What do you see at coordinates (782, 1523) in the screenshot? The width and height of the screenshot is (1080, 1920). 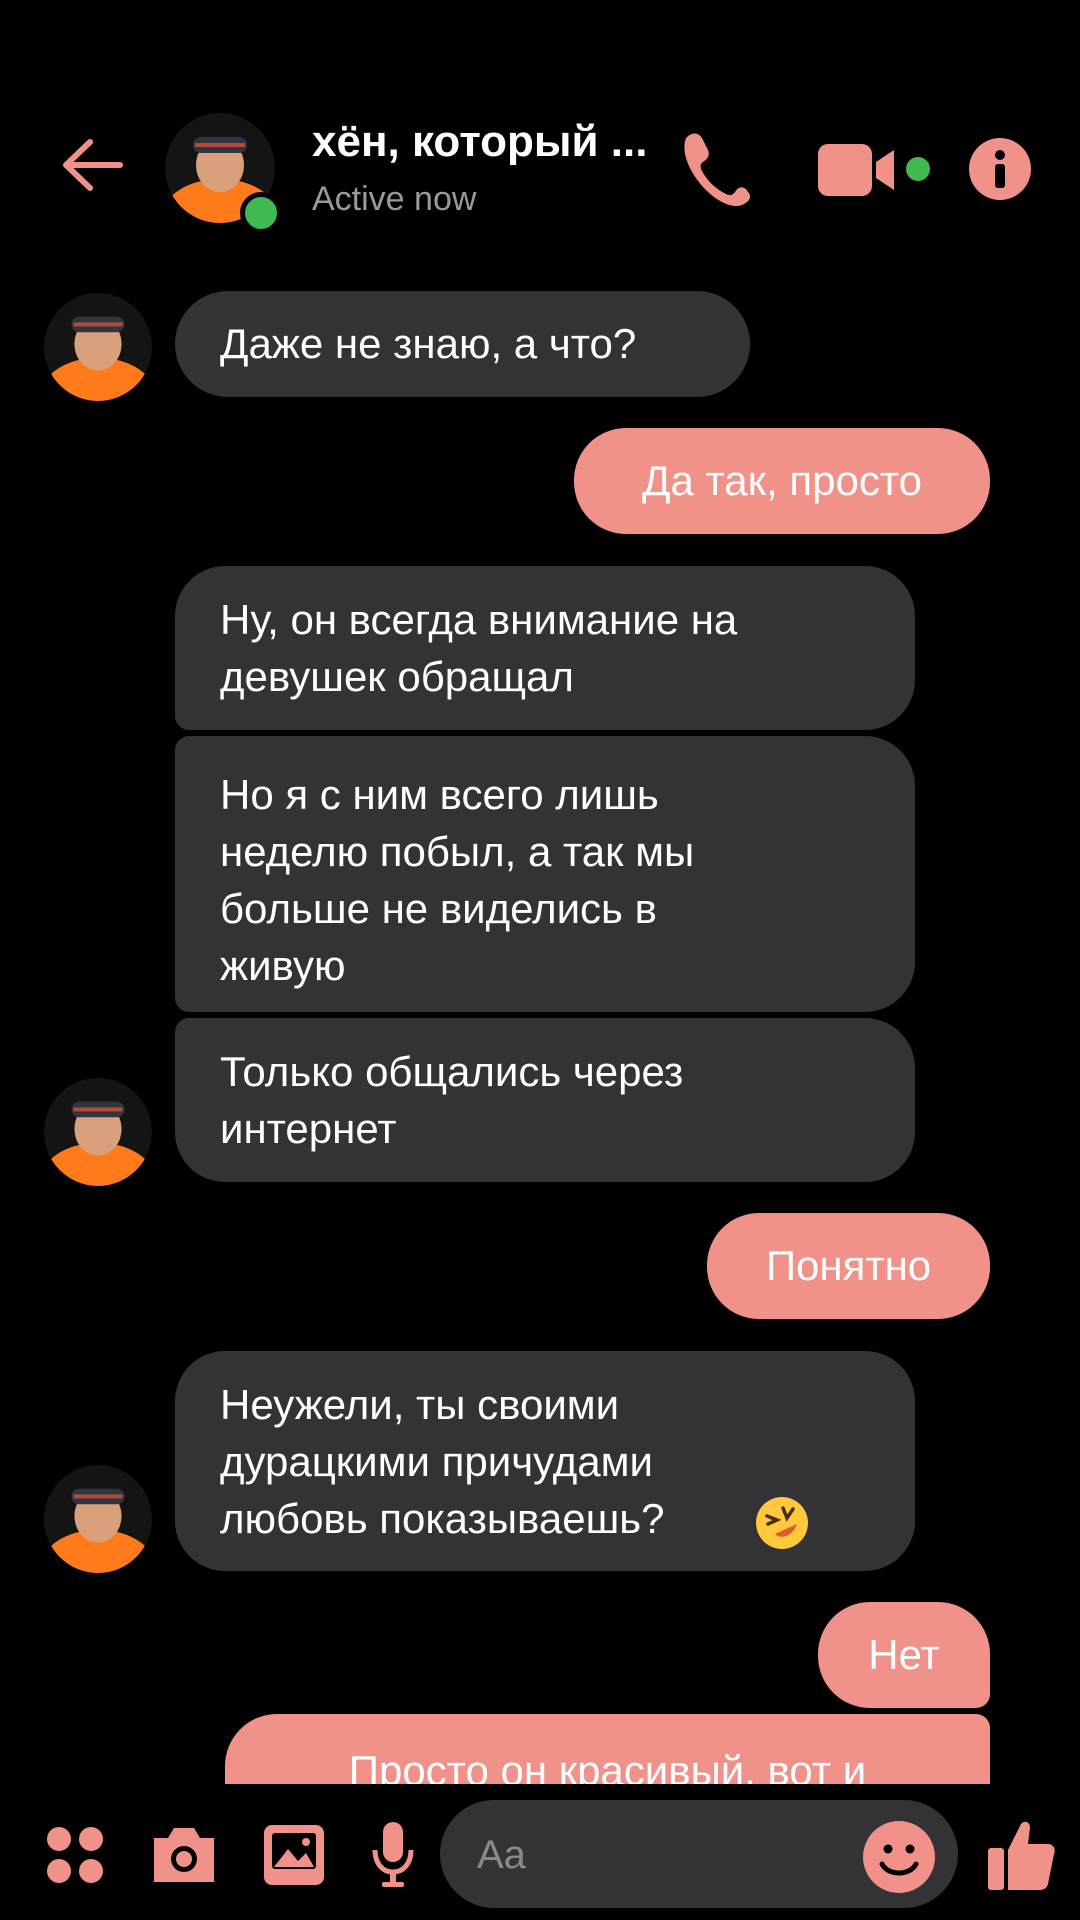 I see `laughing-emoji-icon` at bounding box center [782, 1523].